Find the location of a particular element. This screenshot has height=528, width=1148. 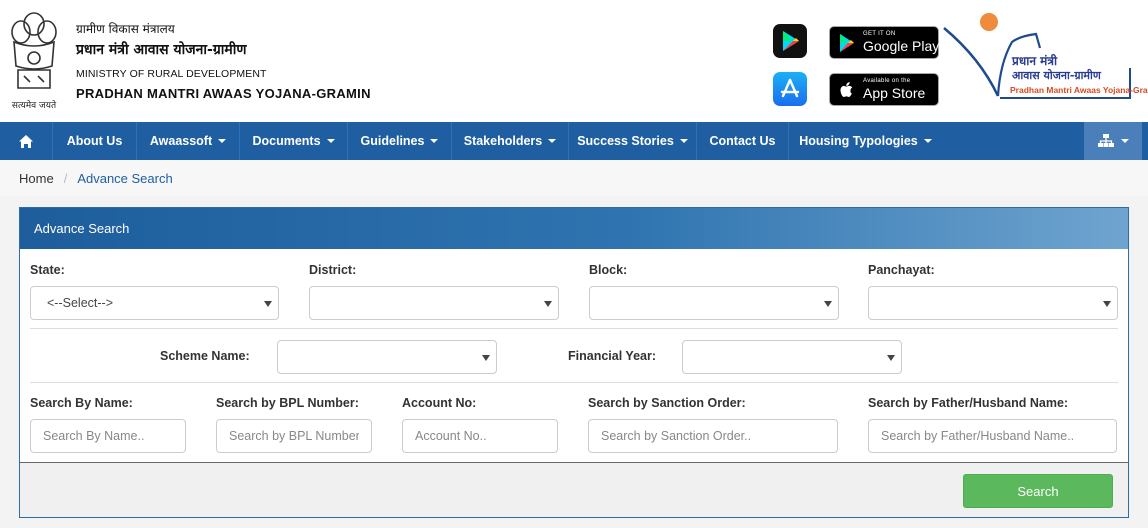

panel-title: Advance Search is located at coordinates (574, 228).